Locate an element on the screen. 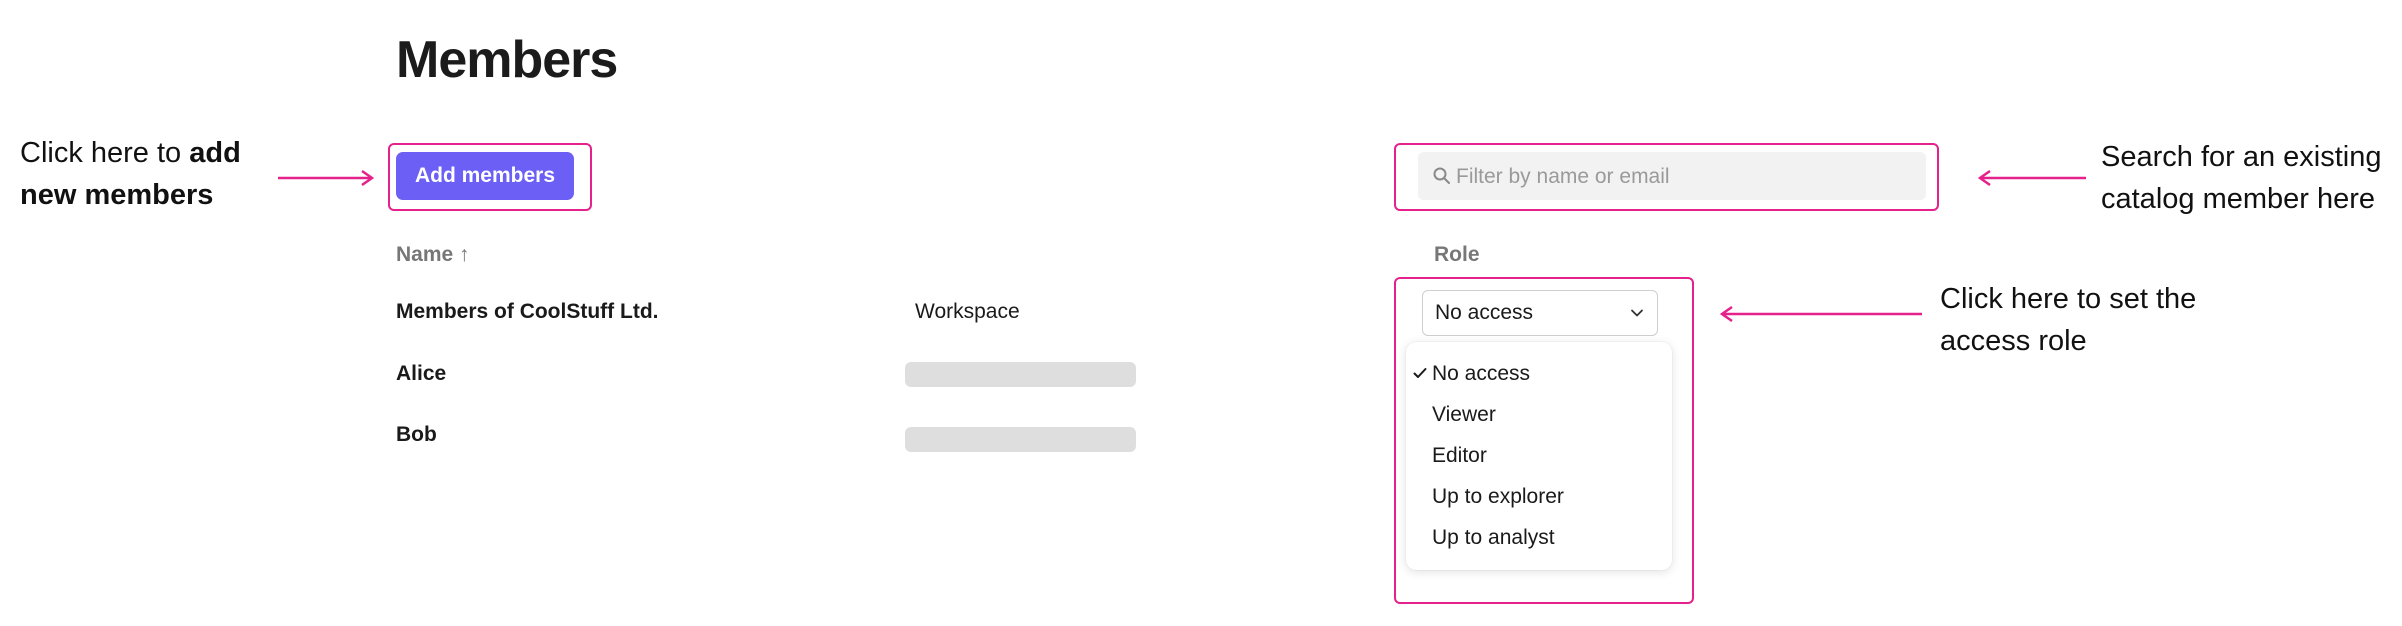 The width and height of the screenshot is (2402, 626). role-option-label: No access is located at coordinates (1481, 373).